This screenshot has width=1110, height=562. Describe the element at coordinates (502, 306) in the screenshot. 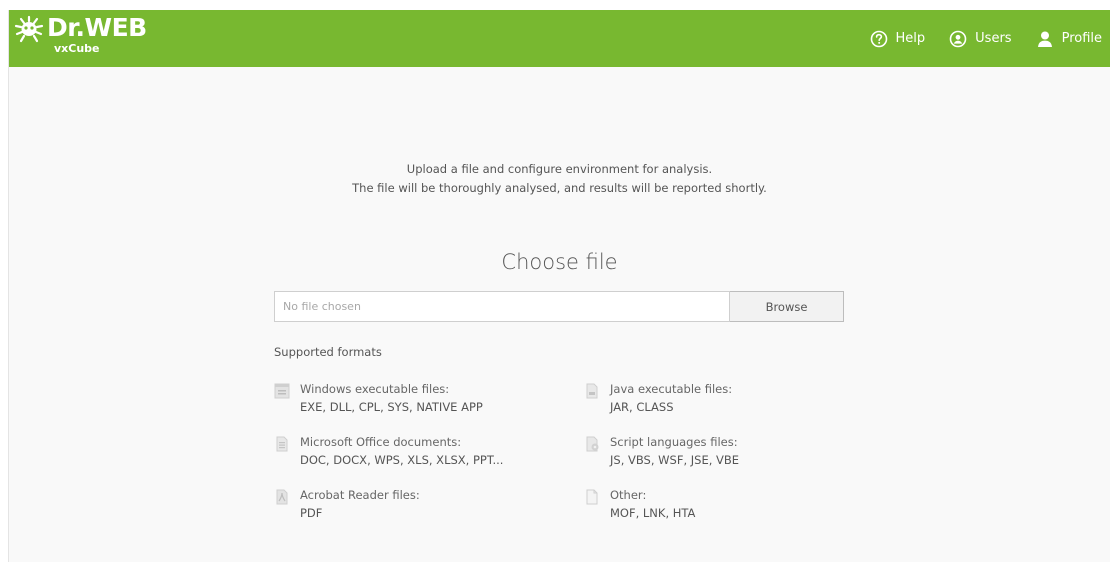

I see `file-path-input: No file chosen` at that location.